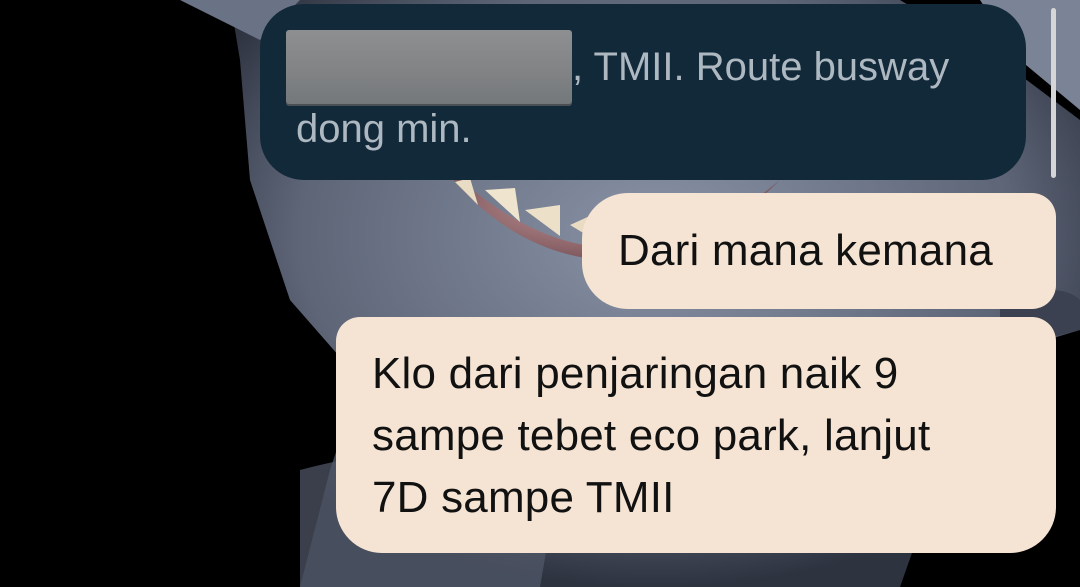 This screenshot has height=587, width=1080. What do you see at coordinates (805, 250) in the screenshot?
I see `outgoing-message-text: Dari mana kemana` at bounding box center [805, 250].